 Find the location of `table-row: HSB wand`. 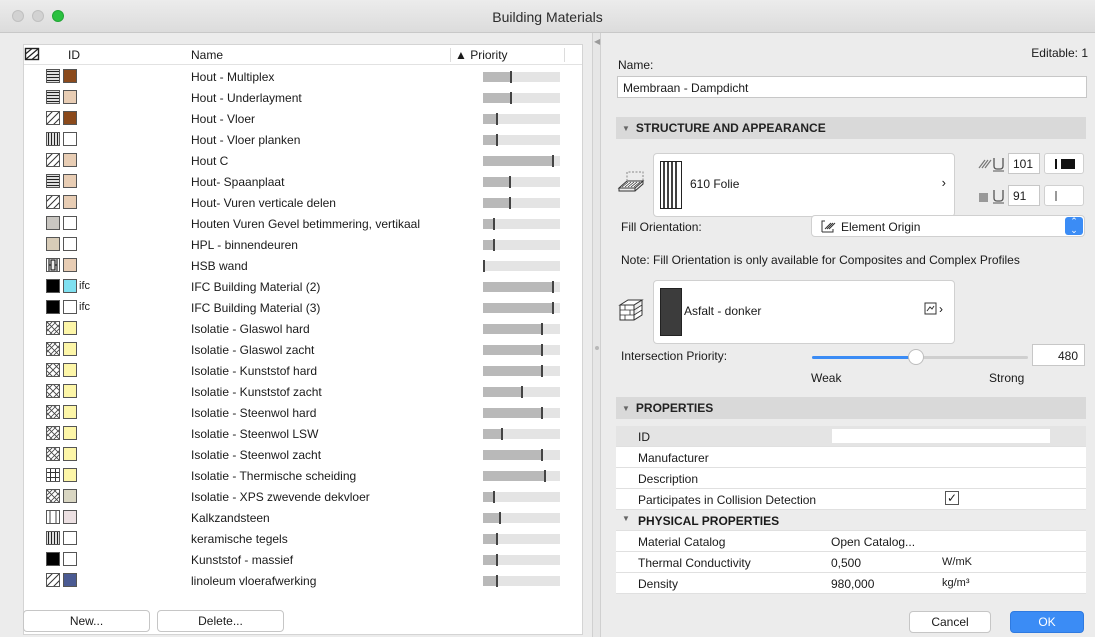

table-row: HSB wand is located at coordinates (303, 265).